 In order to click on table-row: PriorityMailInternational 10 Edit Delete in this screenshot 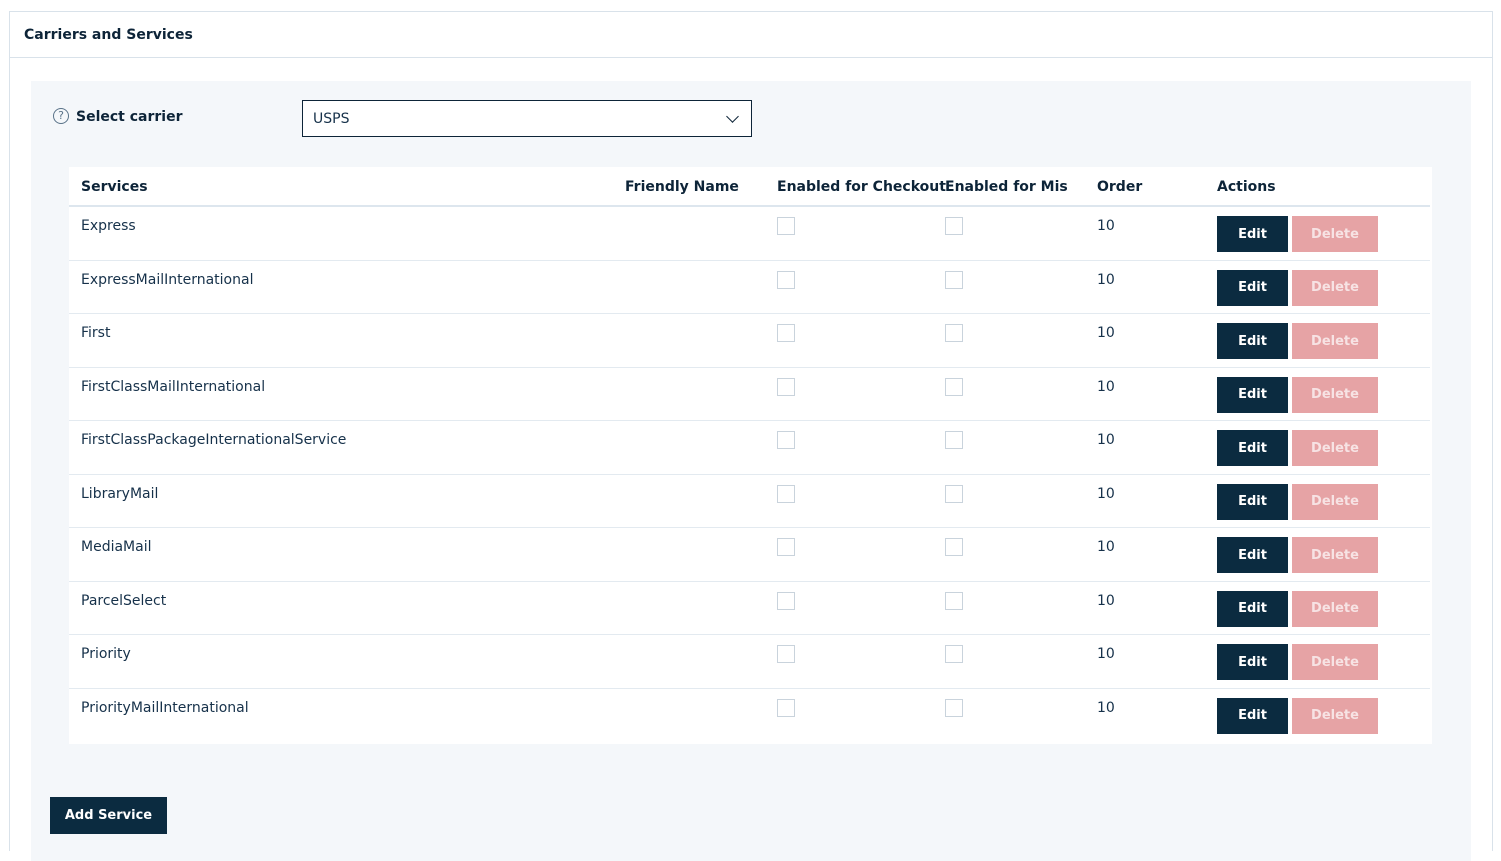, I will do `click(749, 716)`.